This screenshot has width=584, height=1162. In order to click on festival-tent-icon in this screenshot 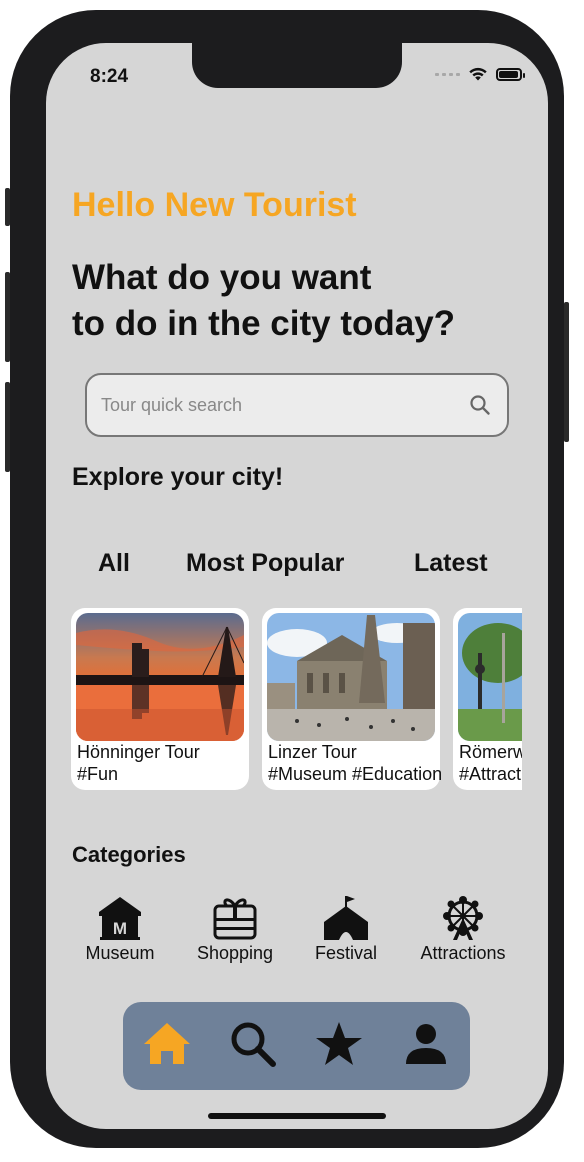, I will do `click(346, 918)`.